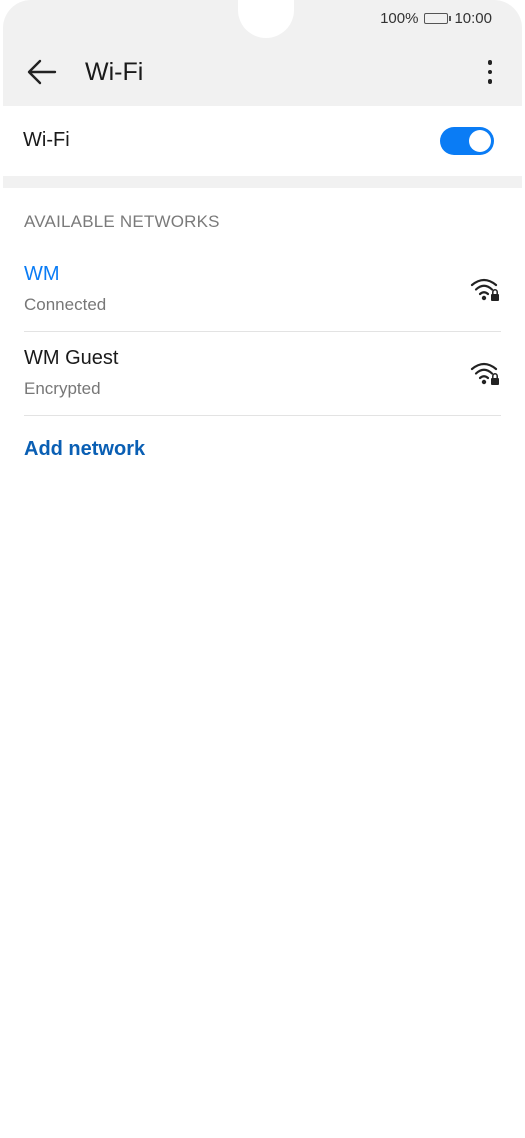 This screenshot has width=525, height=1138. Describe the element at coordinates (262, 182) in the screenshot. I see `section-divider` at that location.